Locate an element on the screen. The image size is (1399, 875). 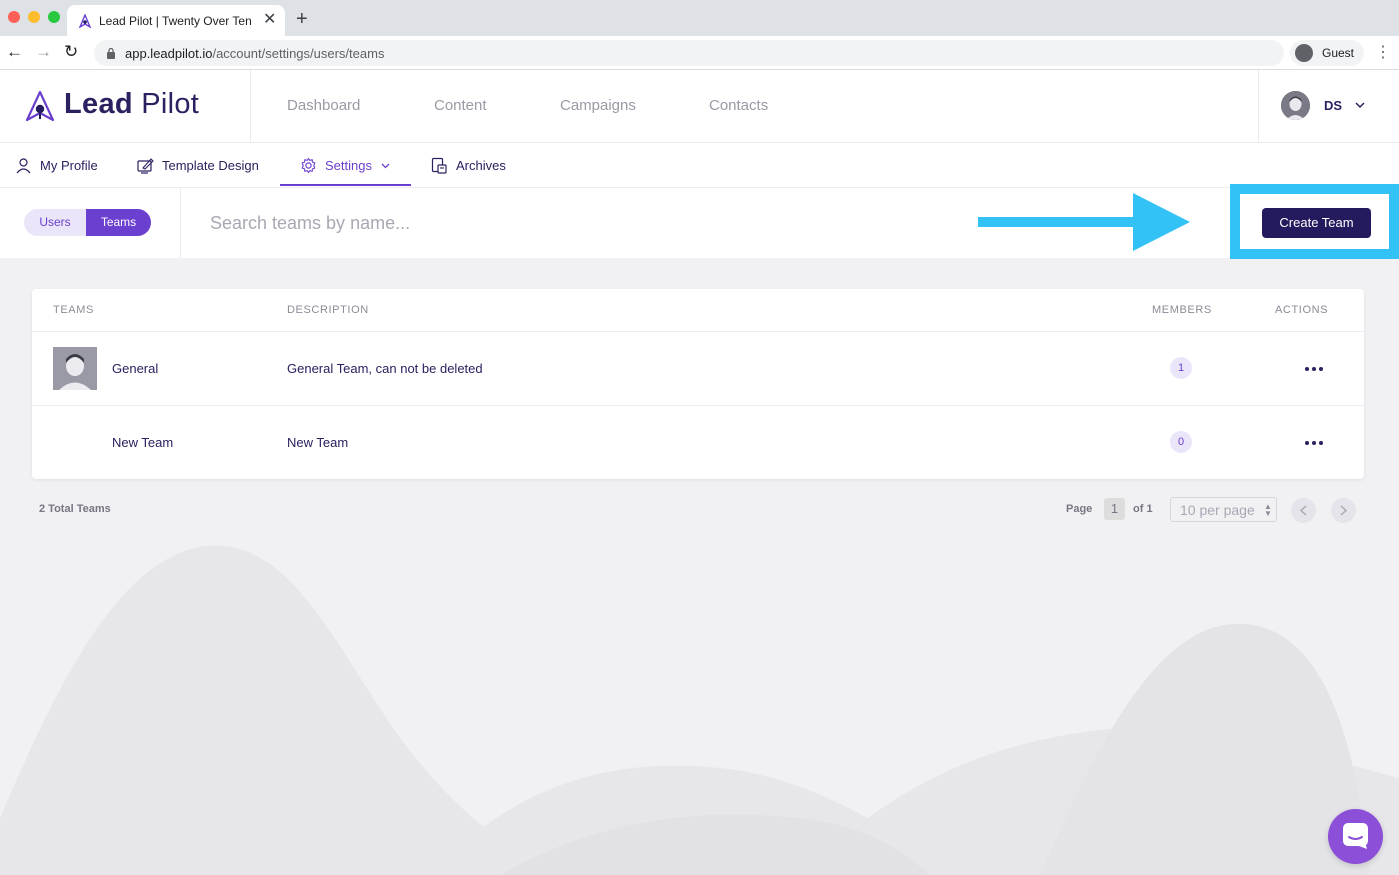
select-caret-icon: ▲ ▼ is located at coordinates (1268, 510).